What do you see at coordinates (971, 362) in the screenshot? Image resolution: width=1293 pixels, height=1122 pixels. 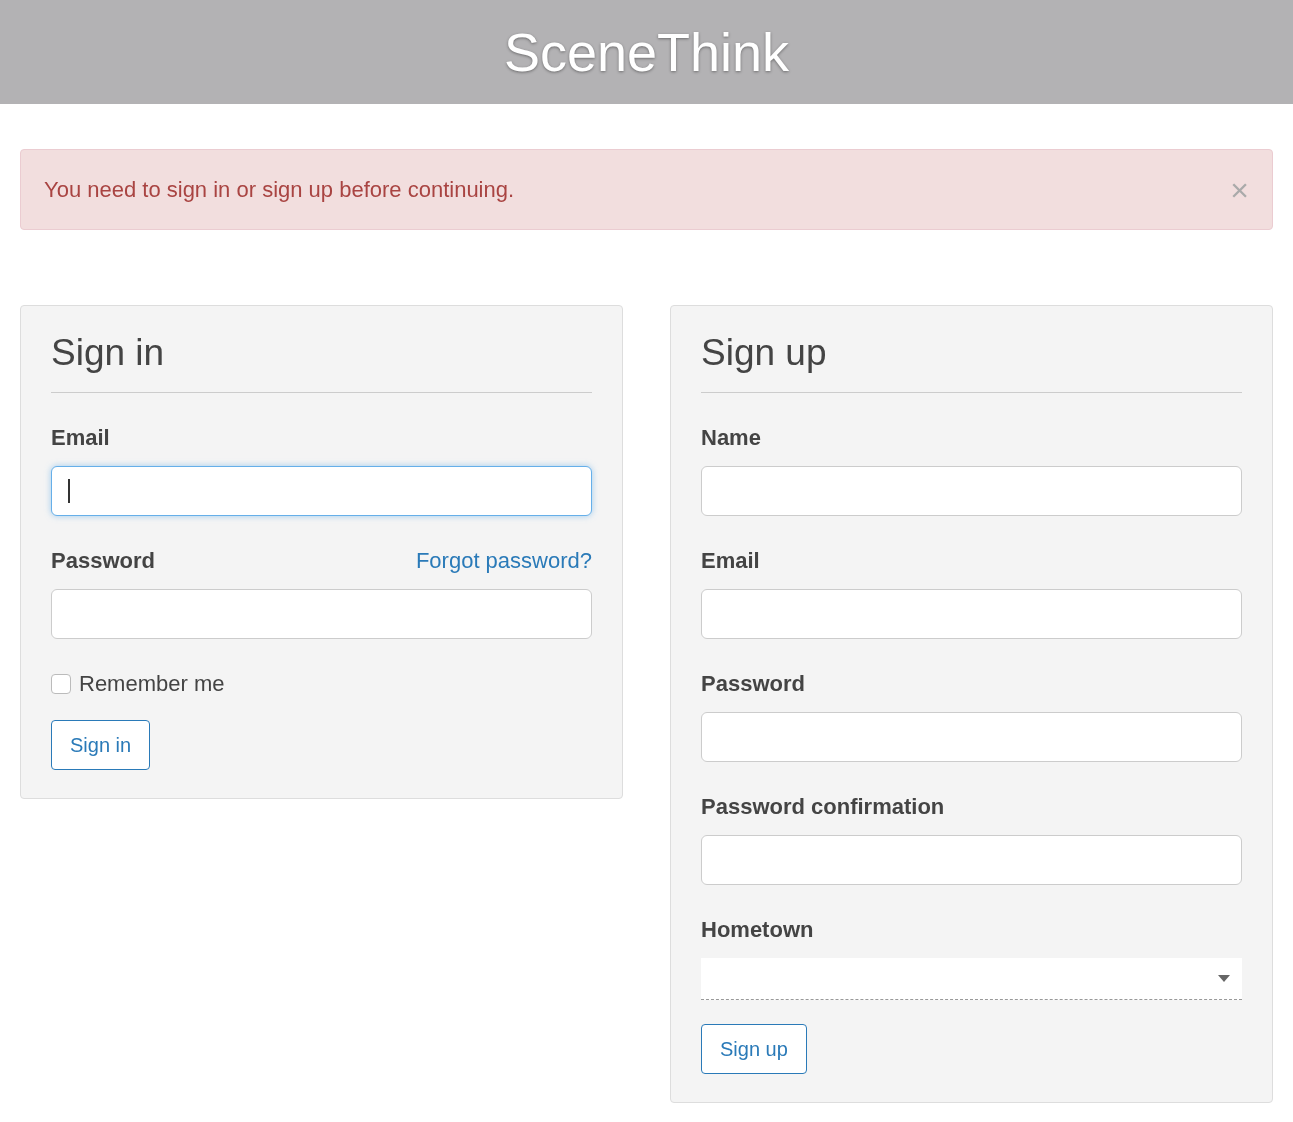 I see `panel-title: Sign up` at bounding box center [971, 362].